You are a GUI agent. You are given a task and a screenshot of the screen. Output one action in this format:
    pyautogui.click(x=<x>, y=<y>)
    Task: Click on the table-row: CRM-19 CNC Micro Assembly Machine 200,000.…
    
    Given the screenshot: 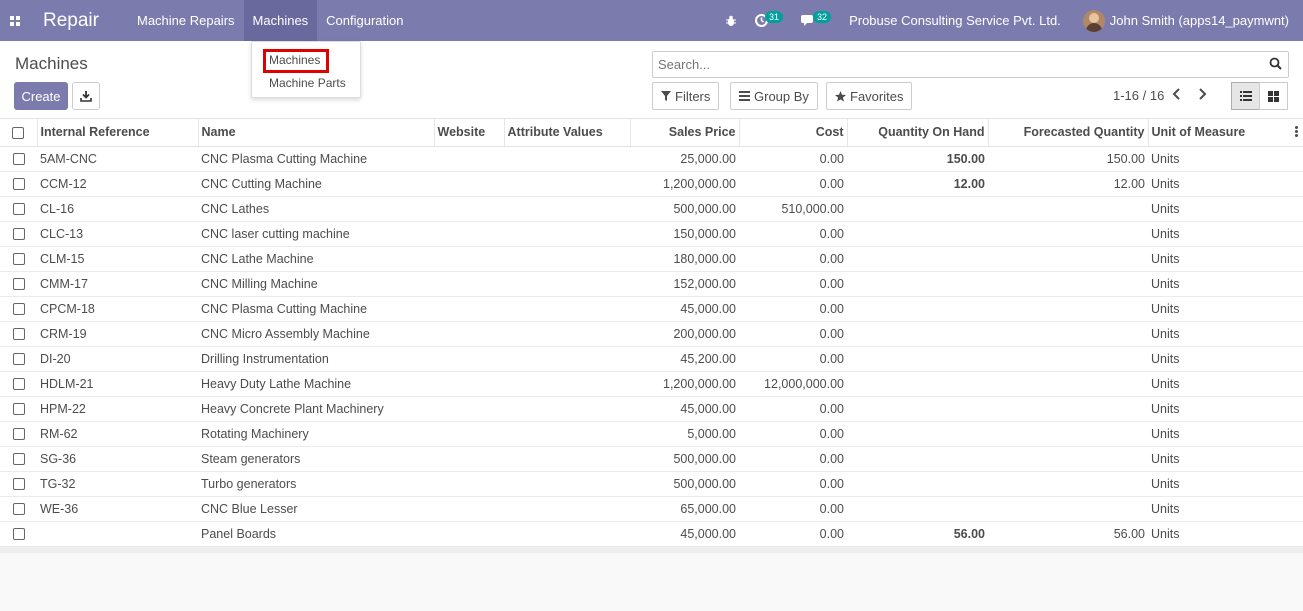 What is the action you would take?
    pyautogui.click(x=651, y=334)
    